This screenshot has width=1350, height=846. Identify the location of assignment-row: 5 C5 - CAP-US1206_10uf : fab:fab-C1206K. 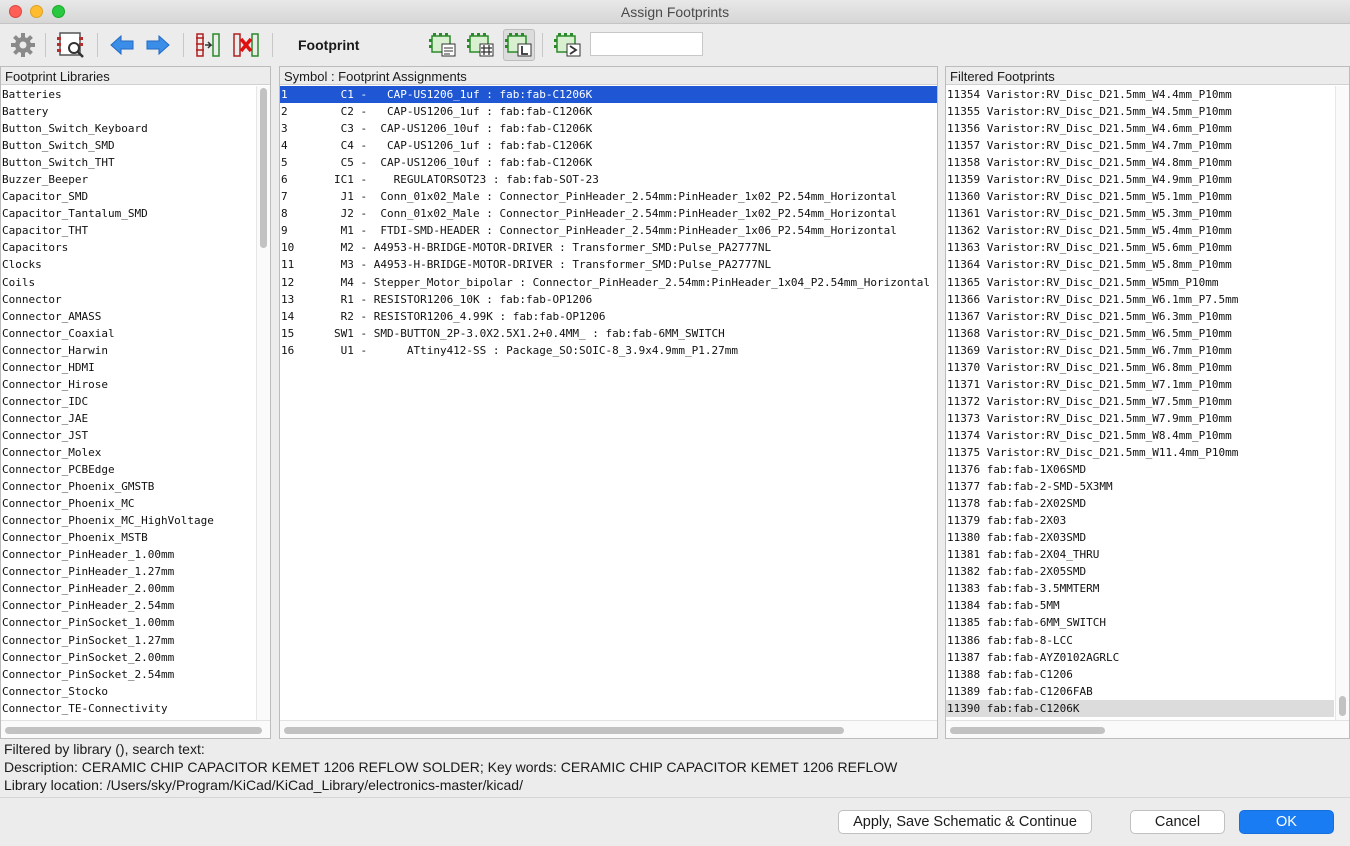
(608, 162).